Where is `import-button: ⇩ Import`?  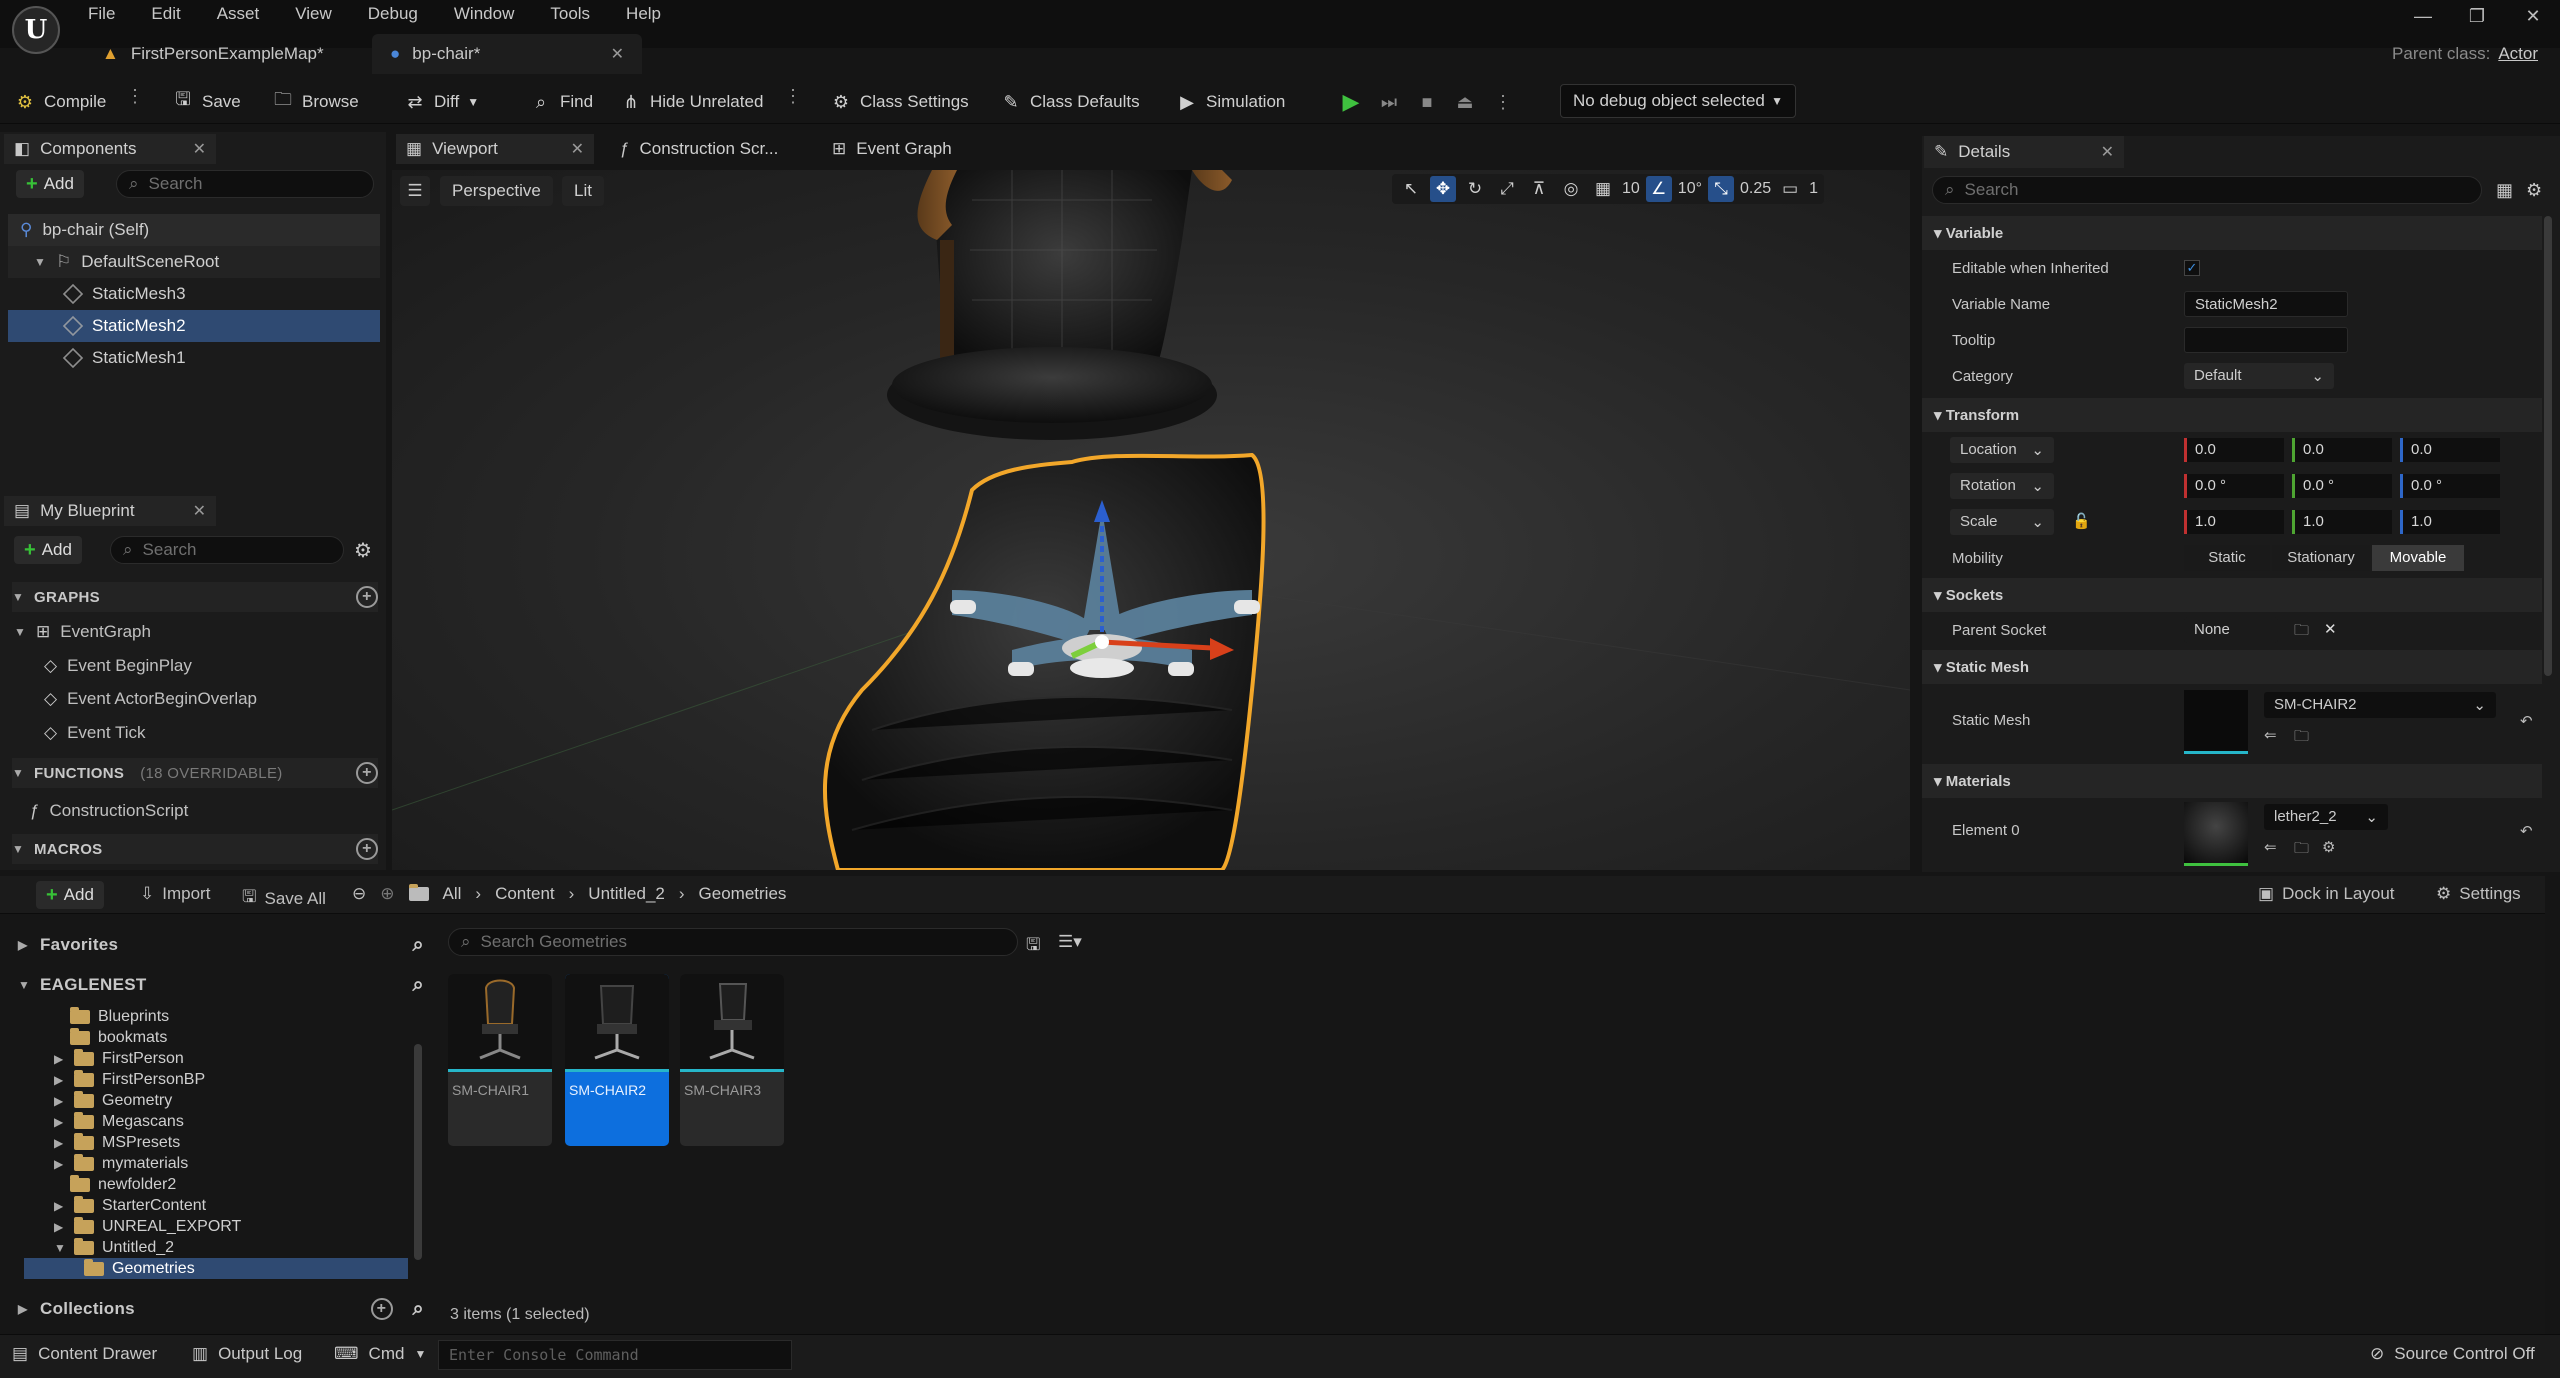
import-button: ⇩ Import is located at coordinates (175, 894).